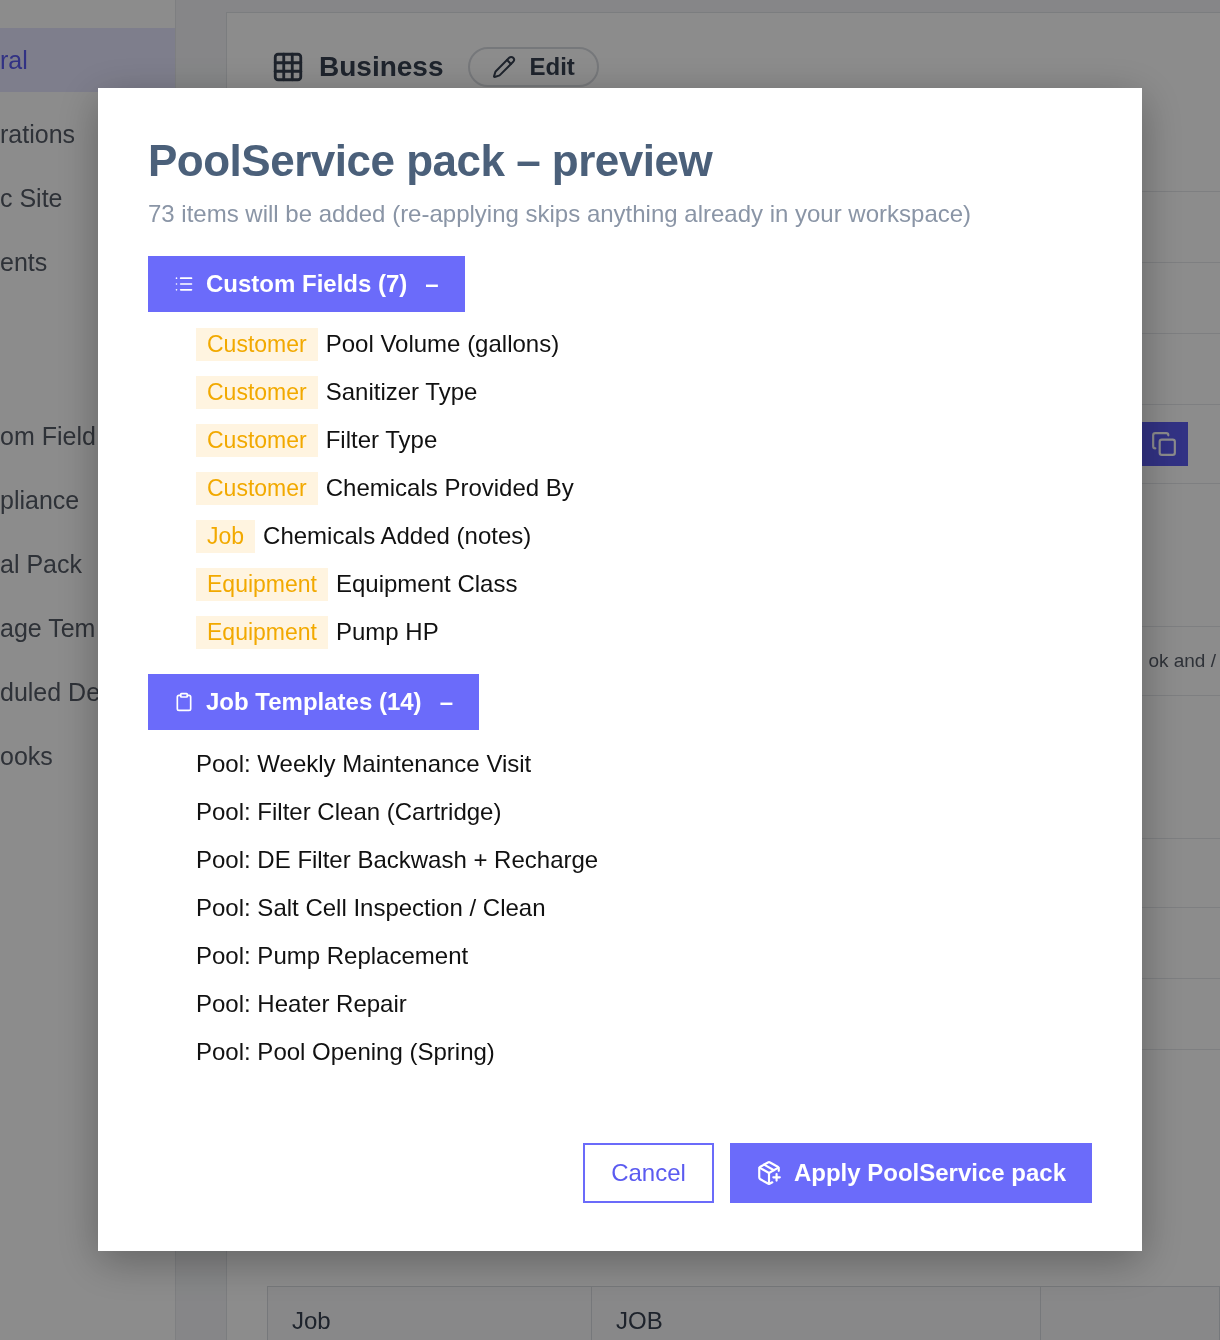 This screenshot has width=1220, height=1340. Describe the element at coordinates (345, 1052) in the screenshot. I see `template-name: Pool: Pool Opening (Spring)` at that location.